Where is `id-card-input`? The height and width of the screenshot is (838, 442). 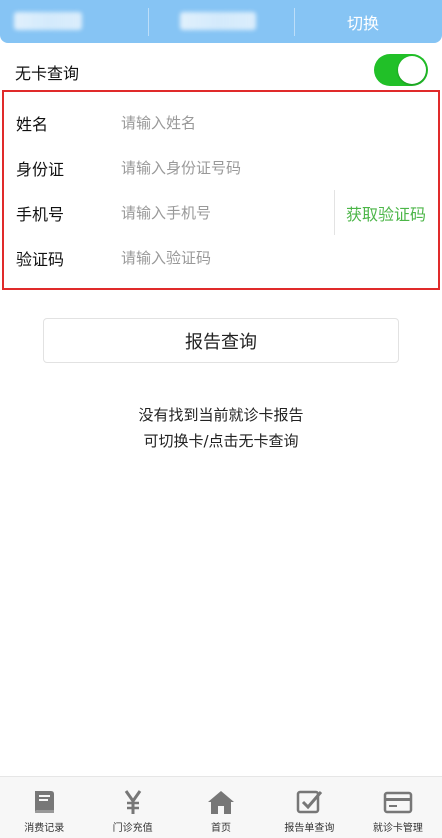
id-card-input is located at coordinates (221, 167).